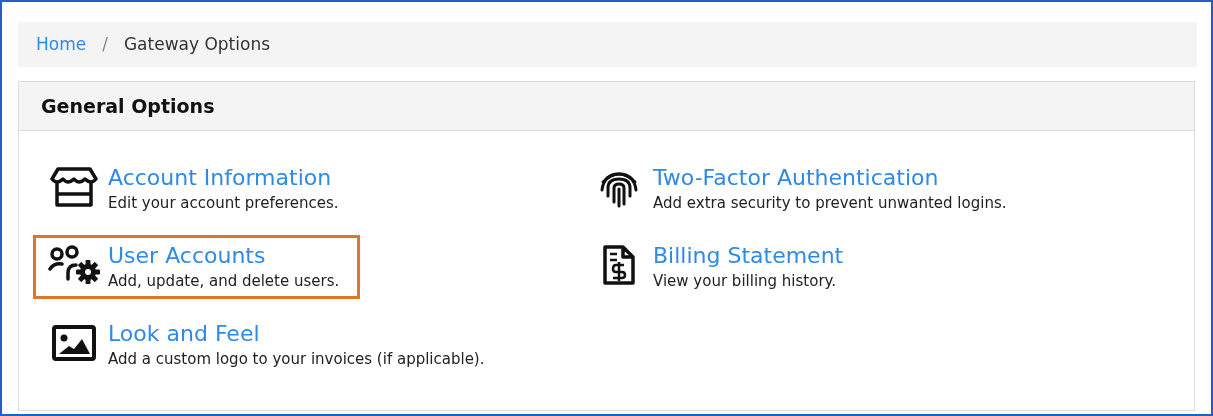  I want to click on storefront-icon, so click(74, 187).